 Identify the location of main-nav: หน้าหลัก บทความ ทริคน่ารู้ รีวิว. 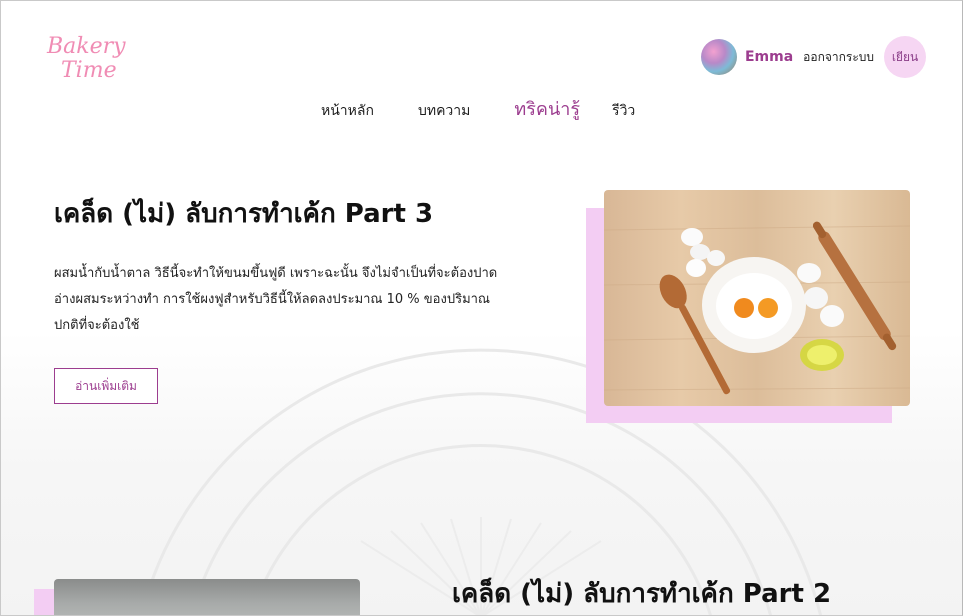
(500, 108).